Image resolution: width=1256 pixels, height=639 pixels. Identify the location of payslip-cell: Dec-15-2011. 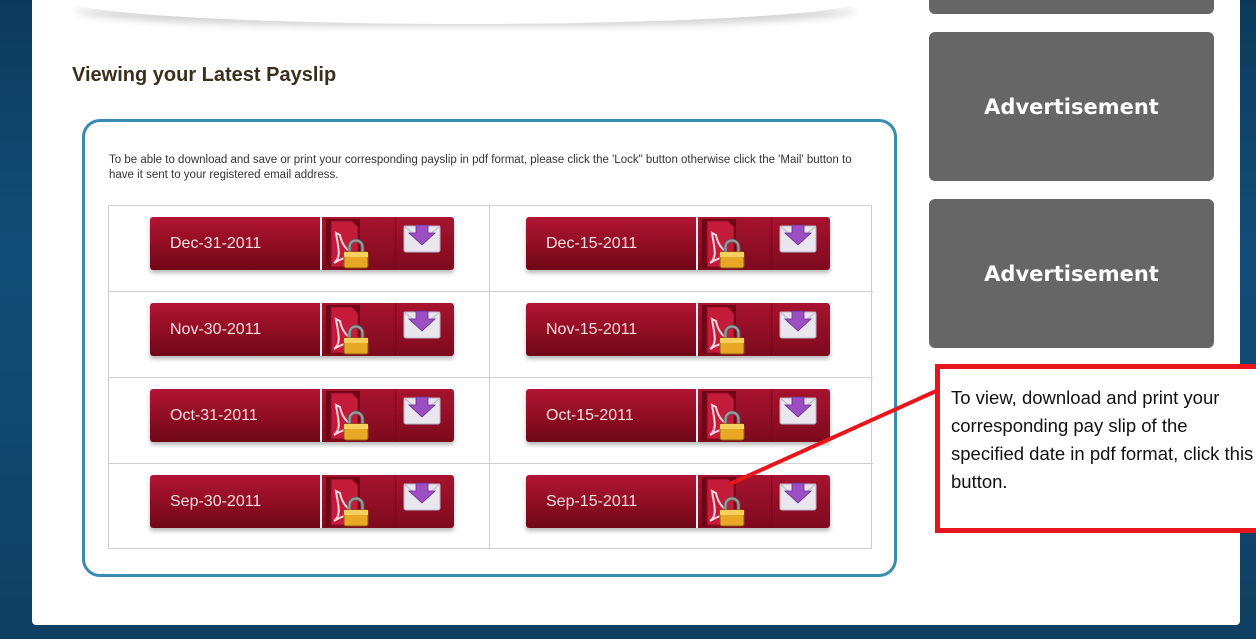
(681, 249).